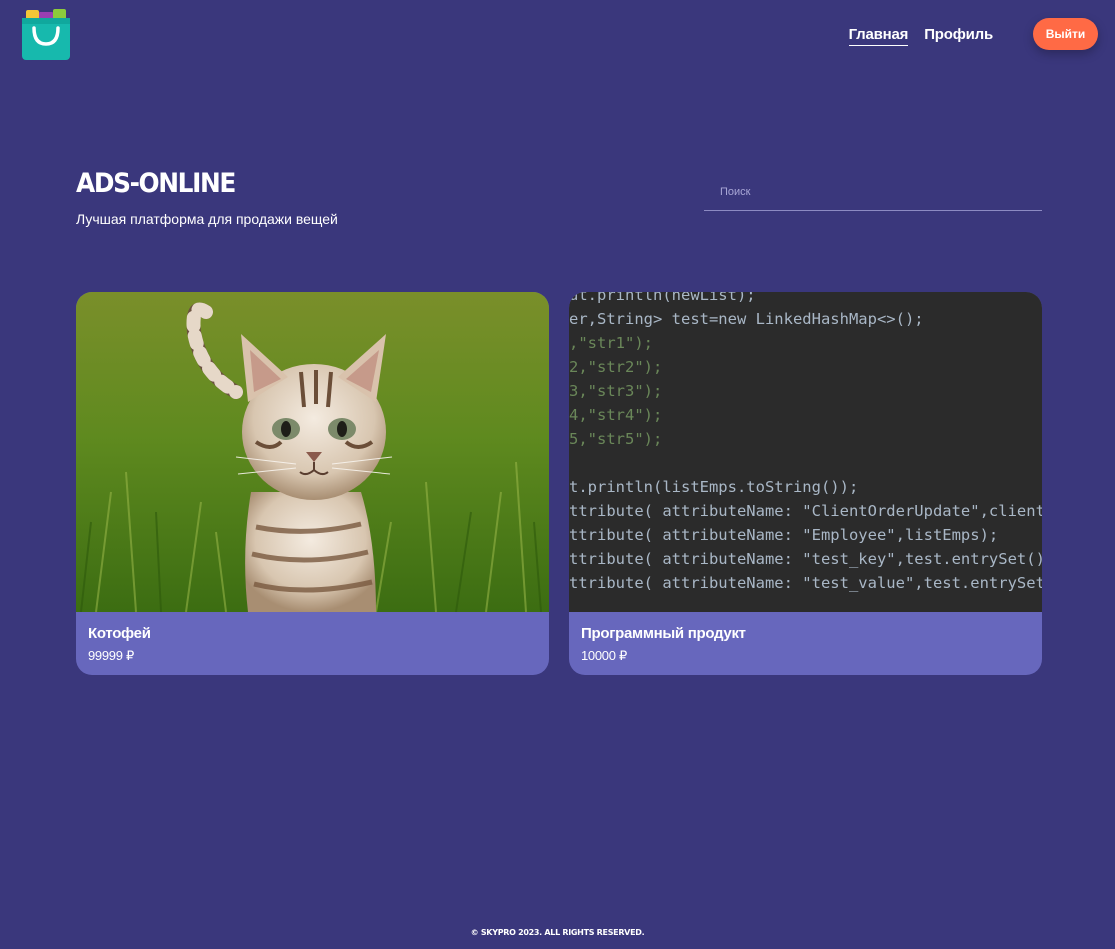 The image size is (1115, 949). What do you see at coordinates (663, 633) in the screenshot?
I see `ad-title: Программный продукт` at bounding box center [663, 633].